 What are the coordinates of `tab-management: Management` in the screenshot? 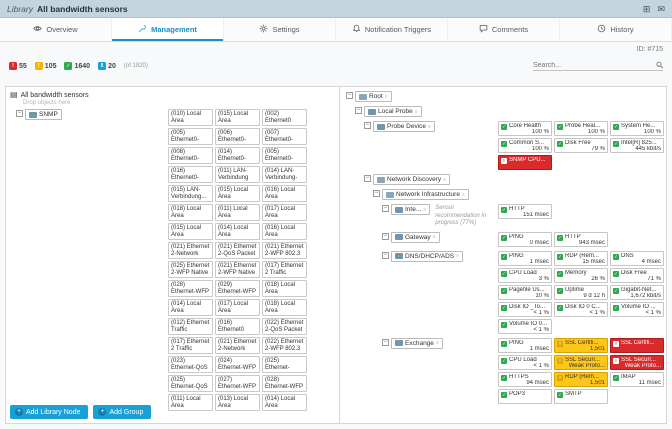 It's located at (168, 29).